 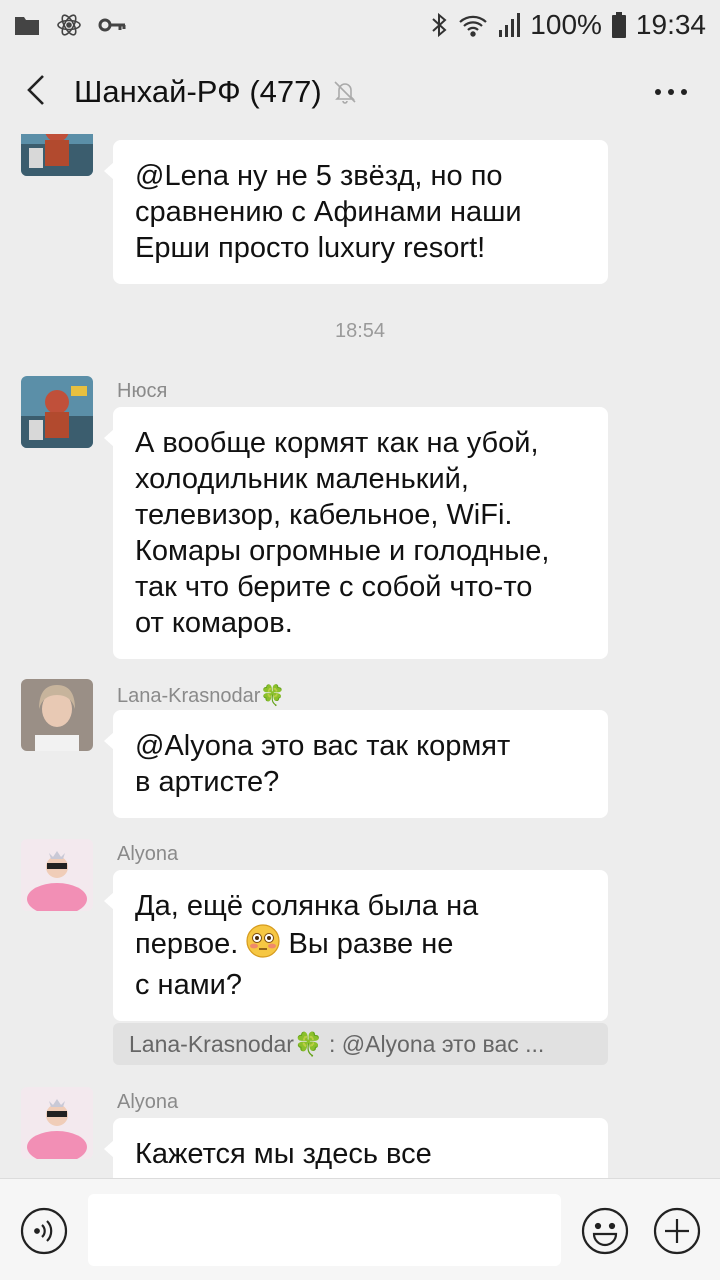 What do you see at coordinates (566, 24) in the screenshot?
I see `battery-percent: 100%` at bounding box center [566, 24].